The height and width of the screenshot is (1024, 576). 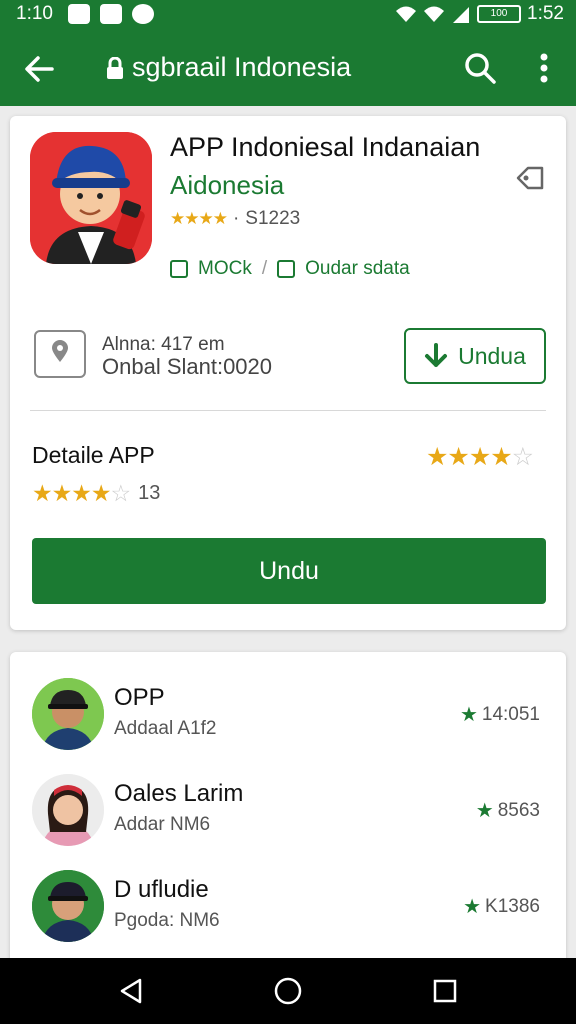 I want to click on details-rating-count: 13, so click(x=149, y=493).